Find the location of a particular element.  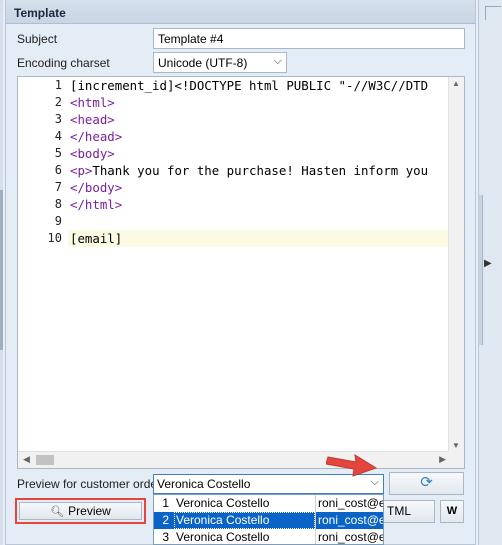

encoding-value: Unicode (UTF-8) is located at coordinates (203, 63).